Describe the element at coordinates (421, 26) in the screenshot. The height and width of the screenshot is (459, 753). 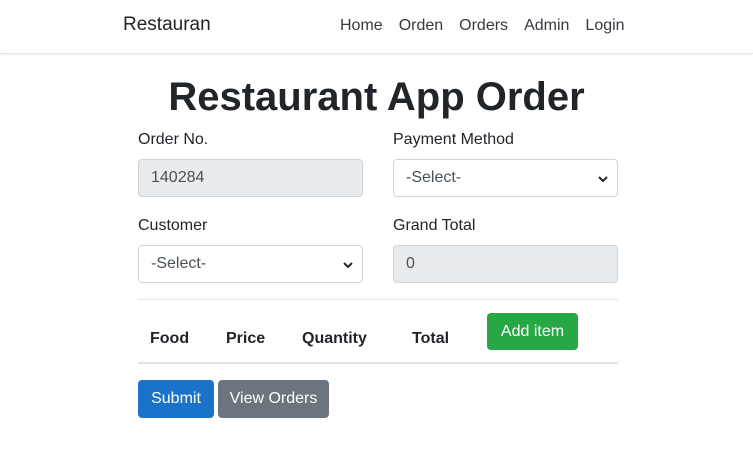
I see `nav-link-orden: Orden` at that location.